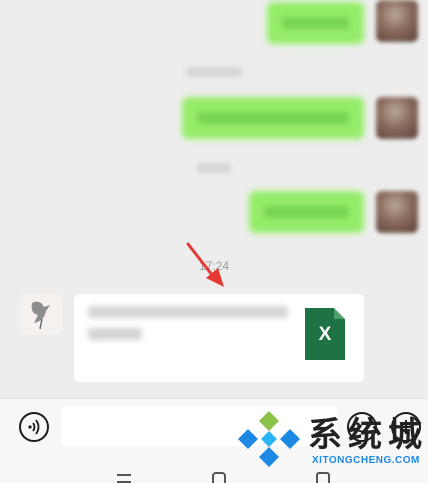 The image size is (428, 483). Describe the element at coordinates (205, 264) in the screenshot. I see `red-arrow-icon` at that location.